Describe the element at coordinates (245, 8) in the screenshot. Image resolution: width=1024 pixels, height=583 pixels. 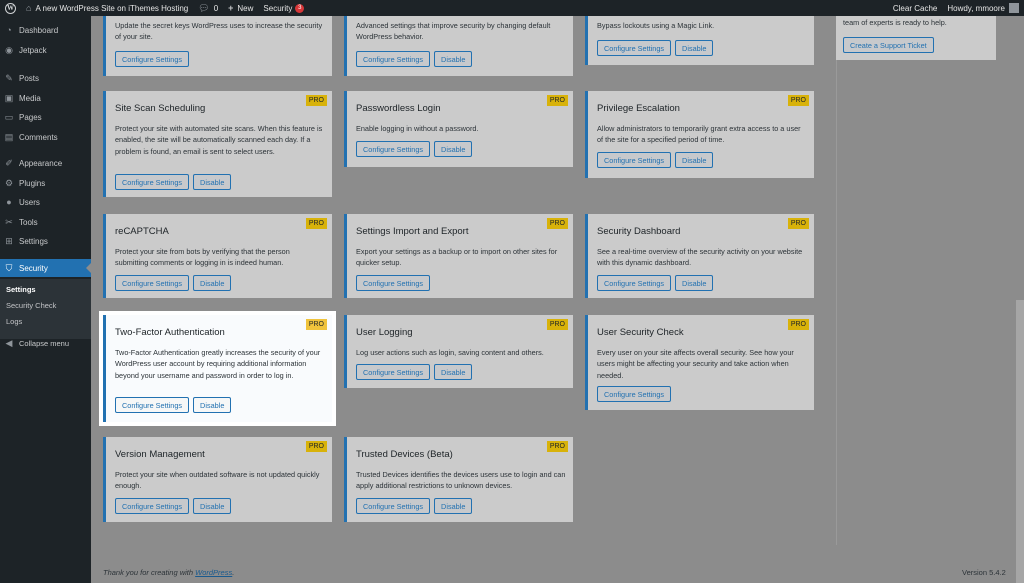
I see `new-label: New` at that location.